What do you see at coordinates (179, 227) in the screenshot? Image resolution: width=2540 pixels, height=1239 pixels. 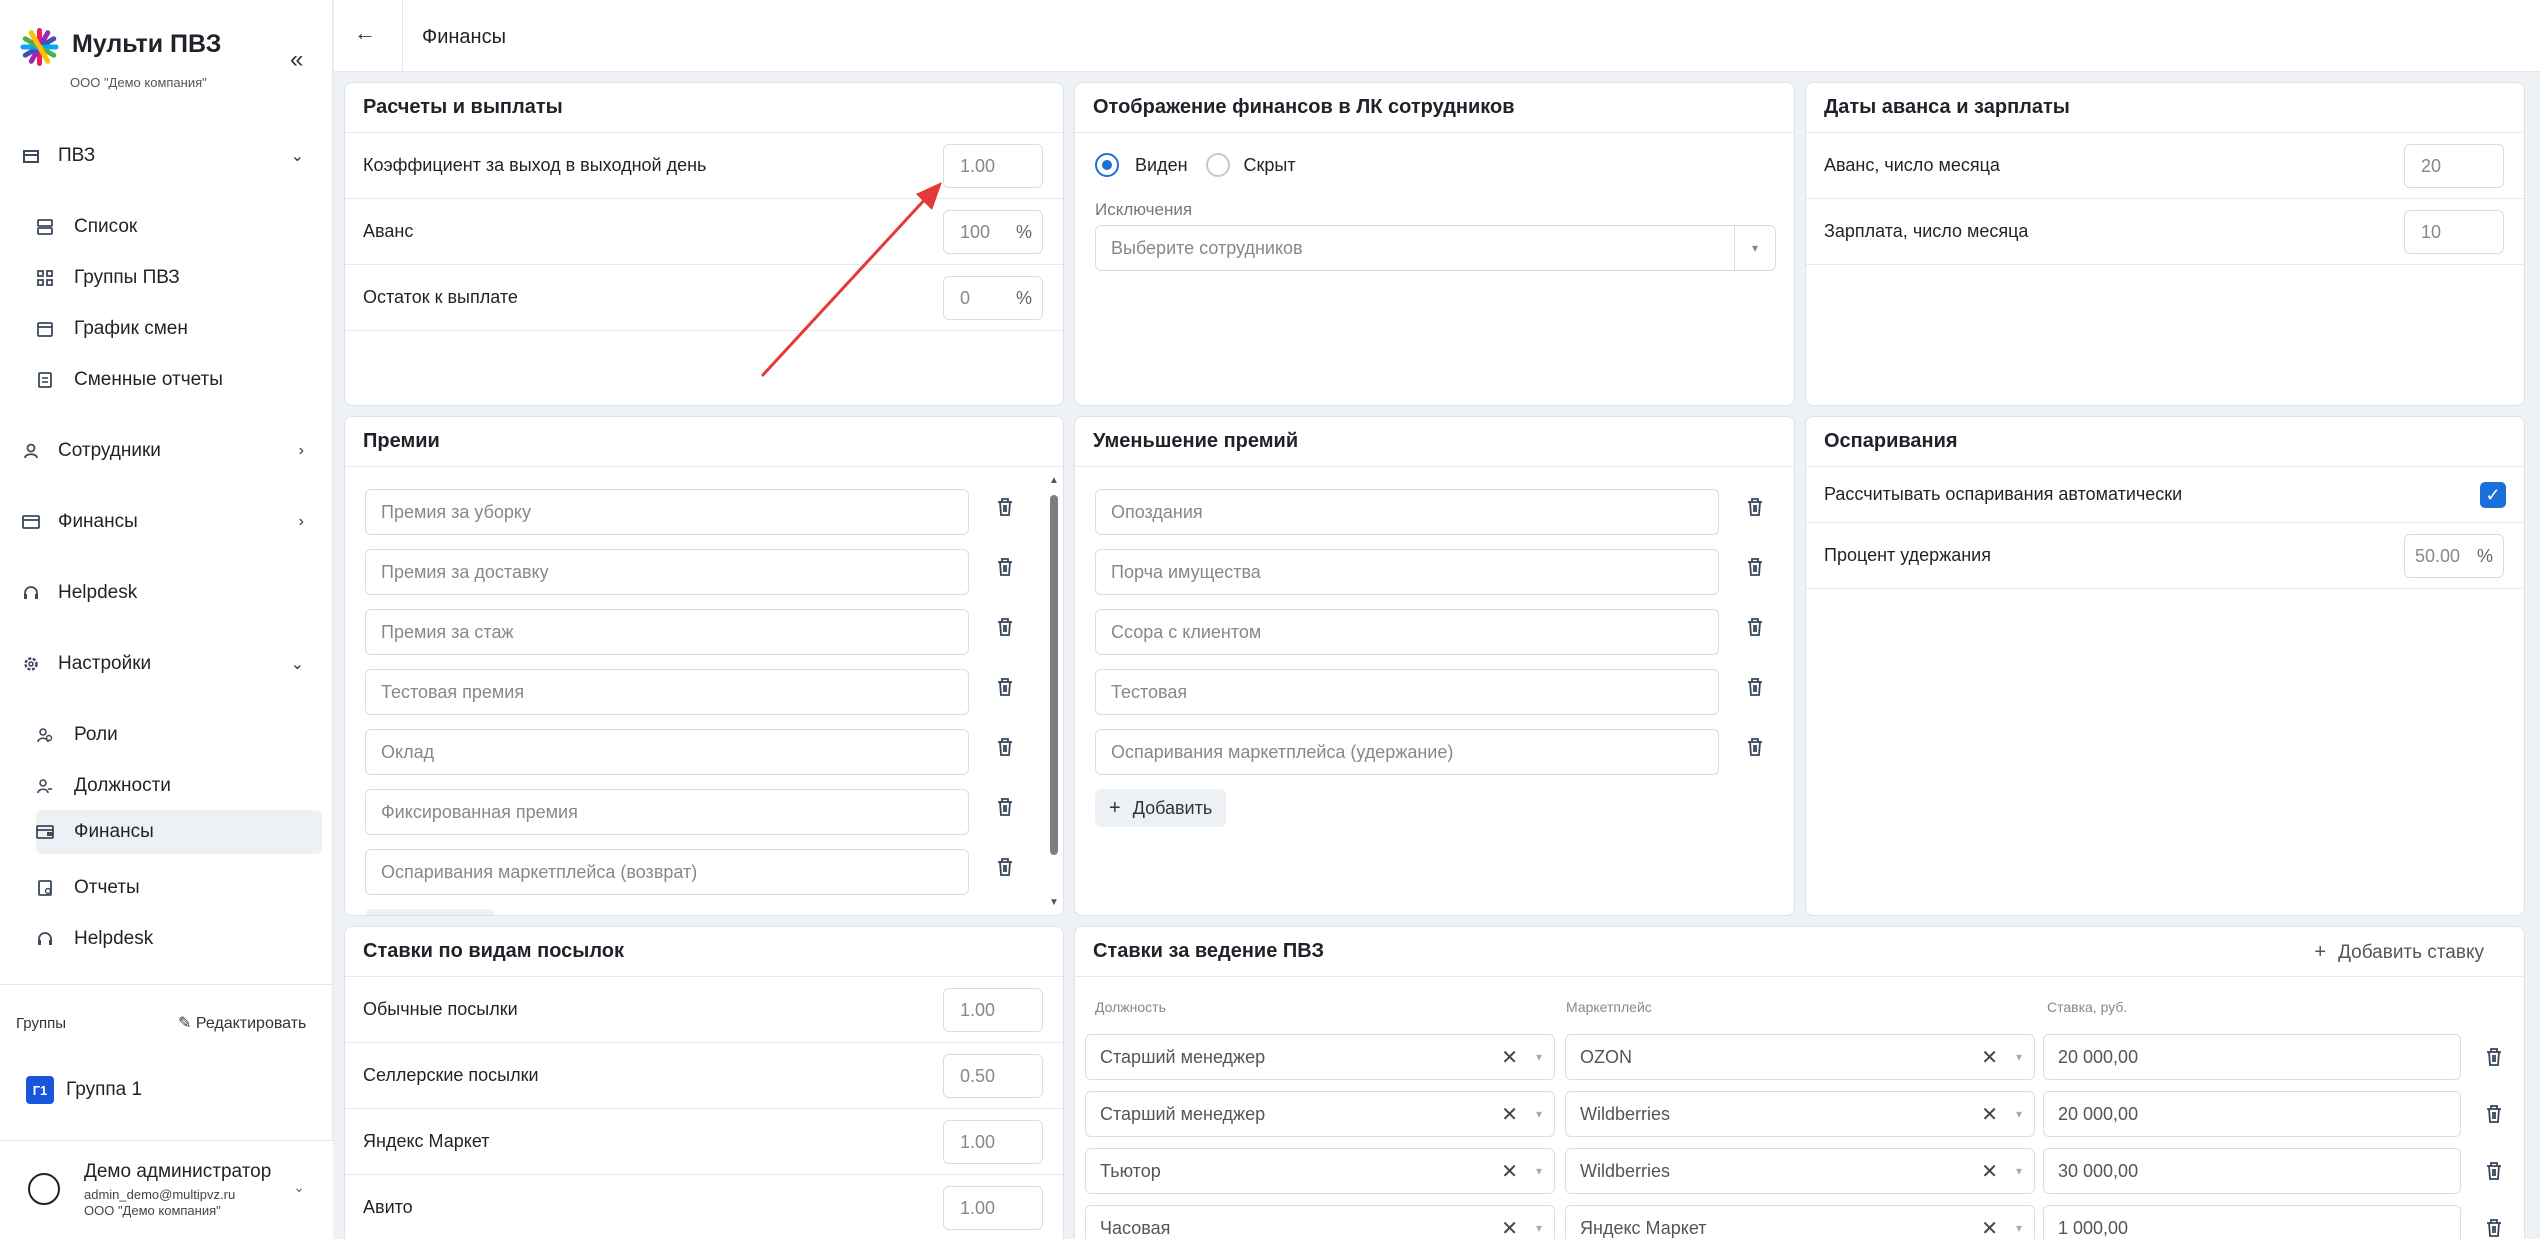 I see `nav-sub-list: Список` at bounding box center [179, 227].